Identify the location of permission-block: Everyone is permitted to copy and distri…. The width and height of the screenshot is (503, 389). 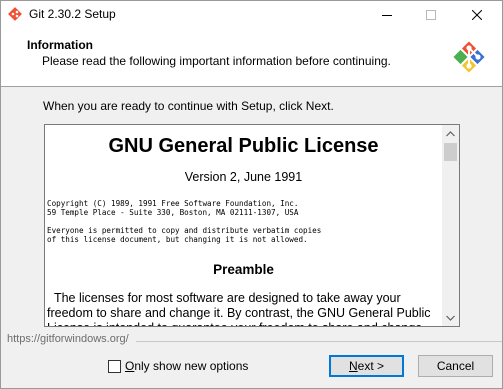
(184, 235).